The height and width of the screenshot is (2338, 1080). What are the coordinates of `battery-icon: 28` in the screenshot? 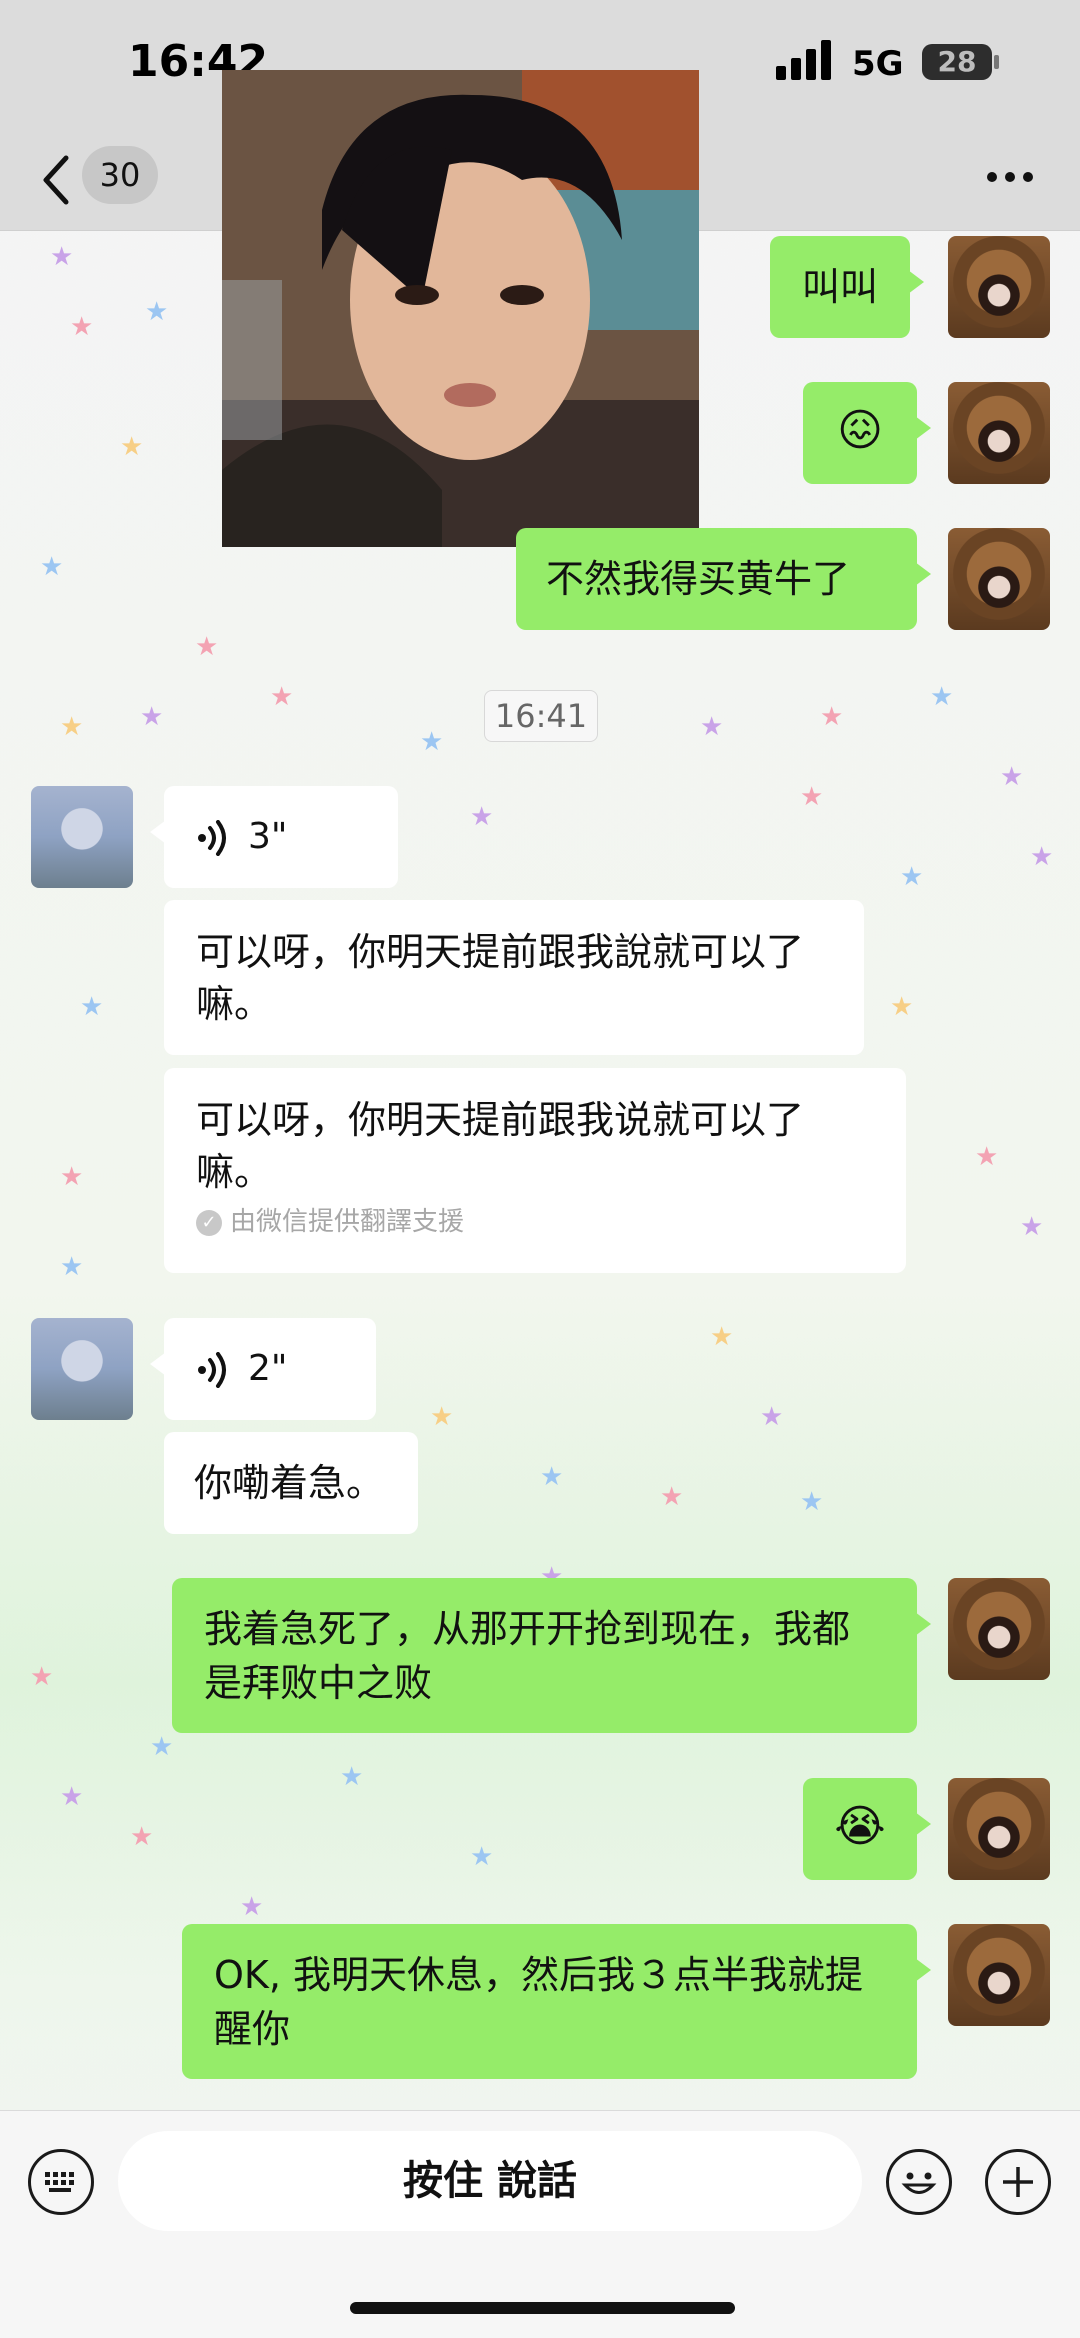 It's located at (957, 62).